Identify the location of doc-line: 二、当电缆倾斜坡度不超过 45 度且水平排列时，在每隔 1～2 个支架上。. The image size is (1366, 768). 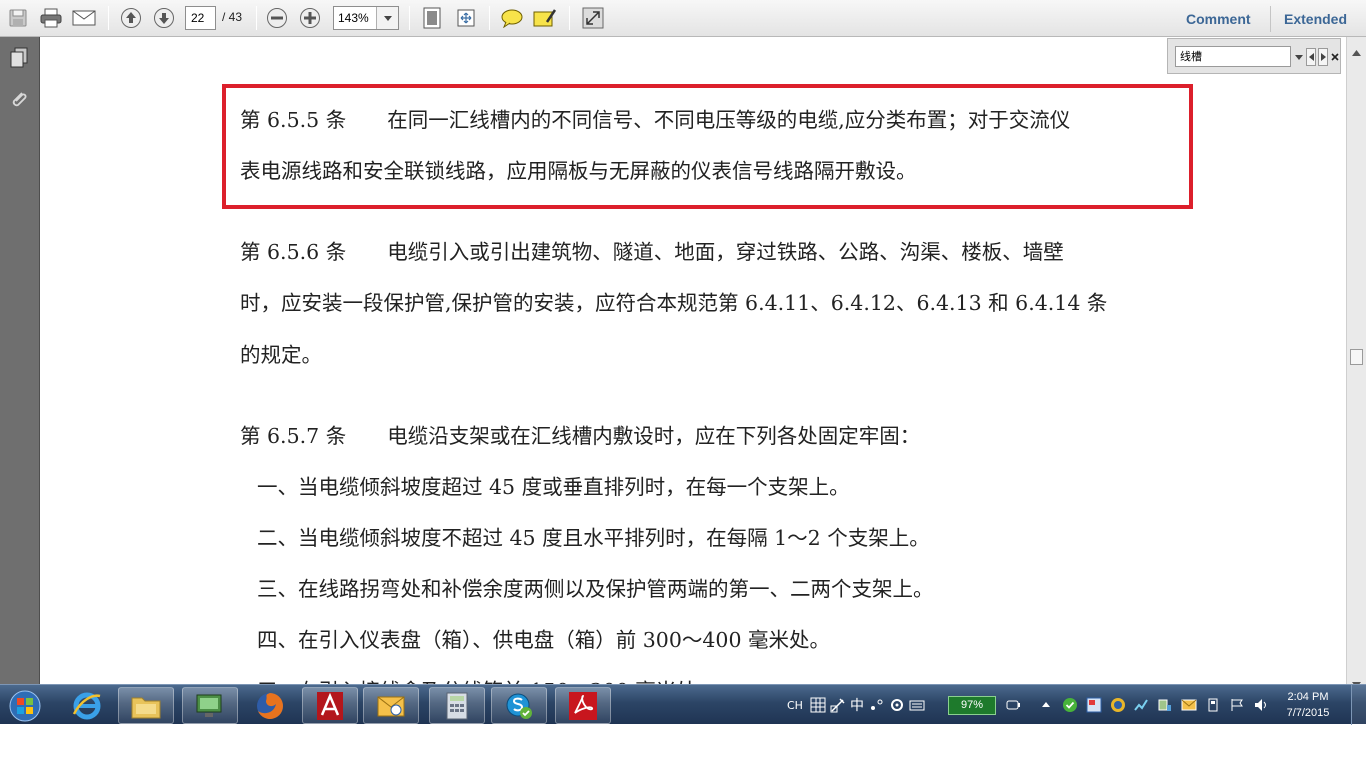
(593, 538).